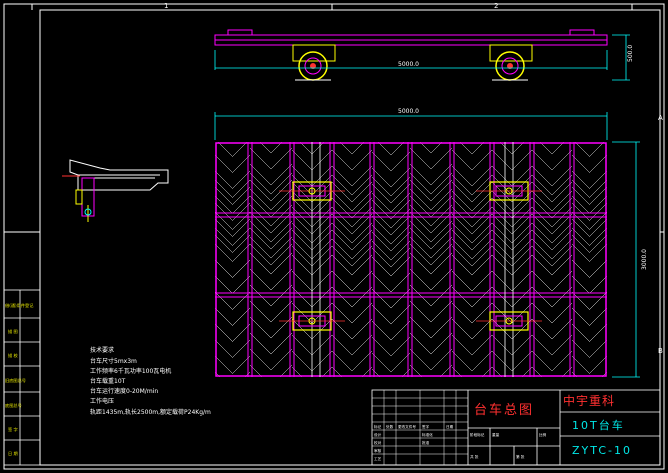 This screenshot has width=668, height=473. Describe the element at coordinates (13, 454) in the screenshot. I see `strip-label-date: 日 期` at that location.